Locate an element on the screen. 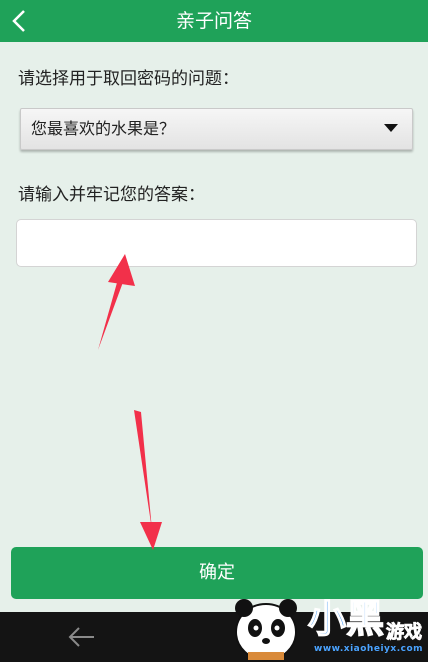  selected-question-text: 您最喜欢的水果是？ is located at coordinates (103, 128).